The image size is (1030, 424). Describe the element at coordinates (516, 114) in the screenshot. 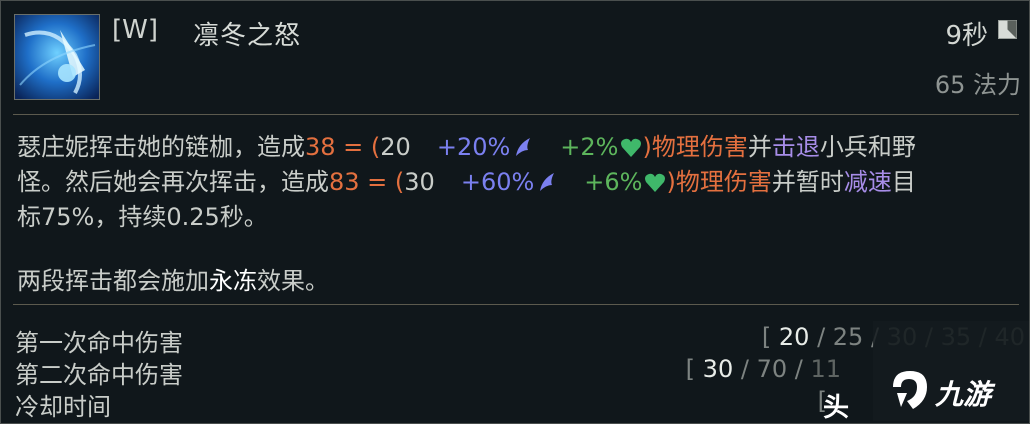

I see `divider-top` at that location.